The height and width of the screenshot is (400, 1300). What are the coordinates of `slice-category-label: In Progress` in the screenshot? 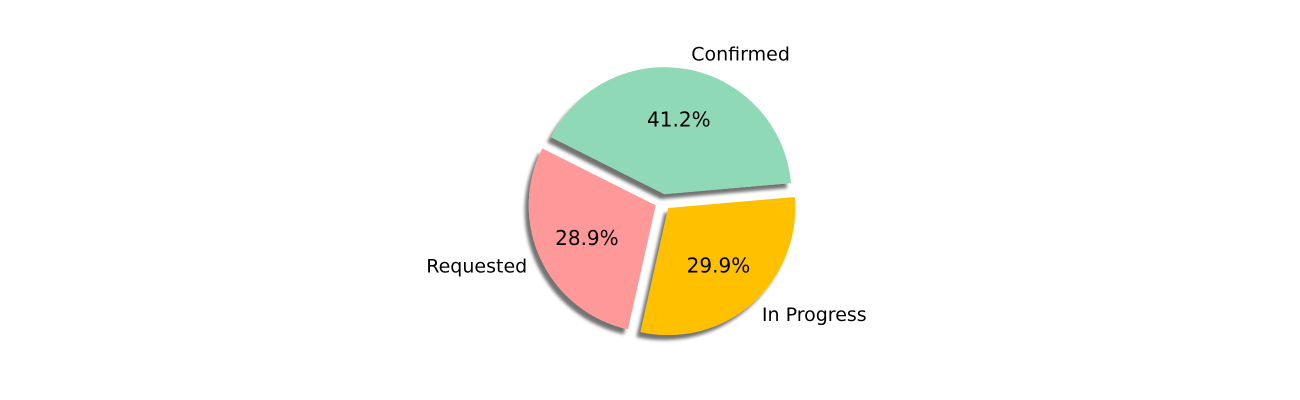 It's located at (814, 315).